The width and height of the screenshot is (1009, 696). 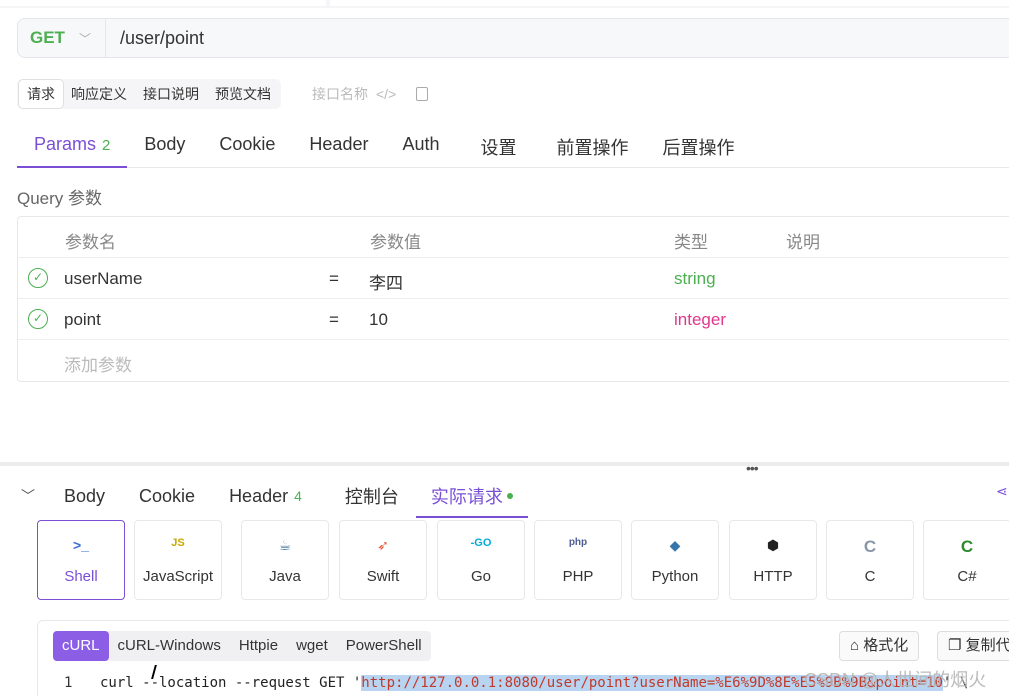 What do you see at coordinates (338, 144) in the screenshot?
I see `tab-header: Header` at bounding box center [338, 144].